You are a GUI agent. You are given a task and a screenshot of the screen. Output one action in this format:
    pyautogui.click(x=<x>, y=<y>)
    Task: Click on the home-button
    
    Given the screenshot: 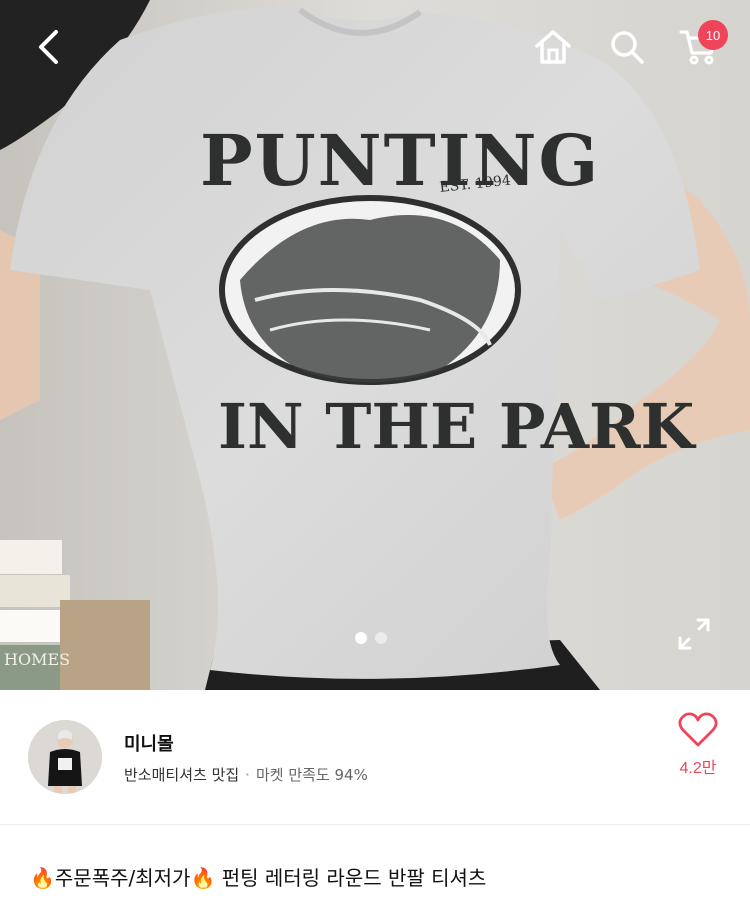 What is the action you would take?
    pyautogui.click(x=553, y=47)
    